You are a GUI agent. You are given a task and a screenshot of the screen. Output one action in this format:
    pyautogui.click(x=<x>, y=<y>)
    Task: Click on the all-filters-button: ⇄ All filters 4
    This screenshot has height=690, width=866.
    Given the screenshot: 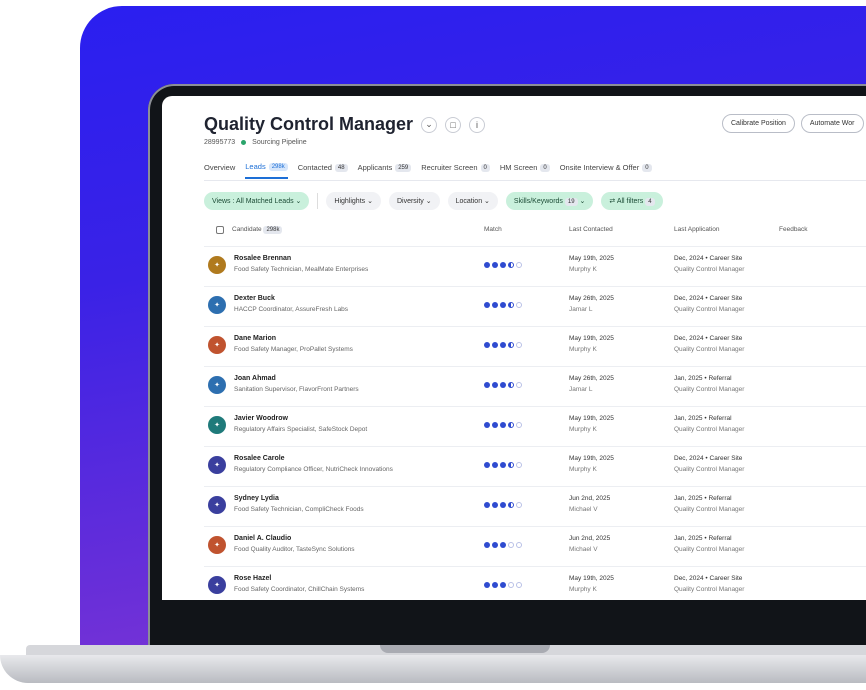 What is the action you would take?
    pyautogui.click(x=632, y=201)
    